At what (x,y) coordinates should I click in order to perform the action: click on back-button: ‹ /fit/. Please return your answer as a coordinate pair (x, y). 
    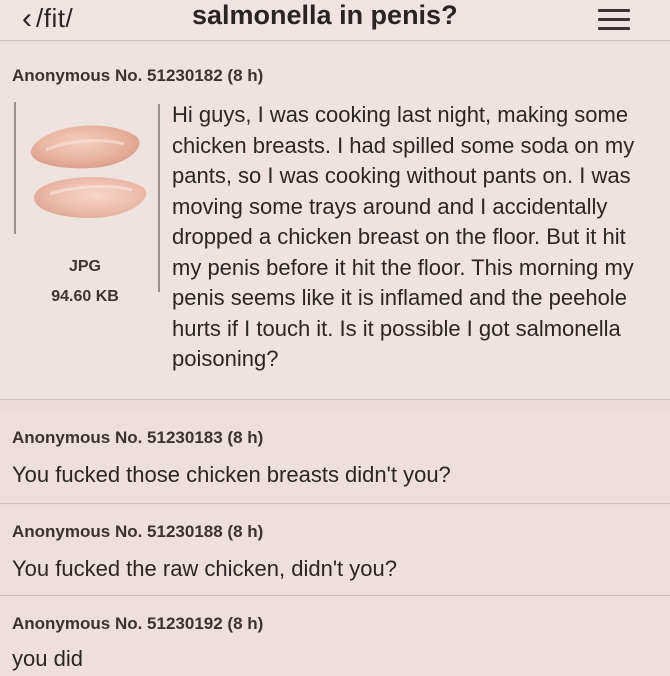
    Looking at the image, I should click on (47, 18).